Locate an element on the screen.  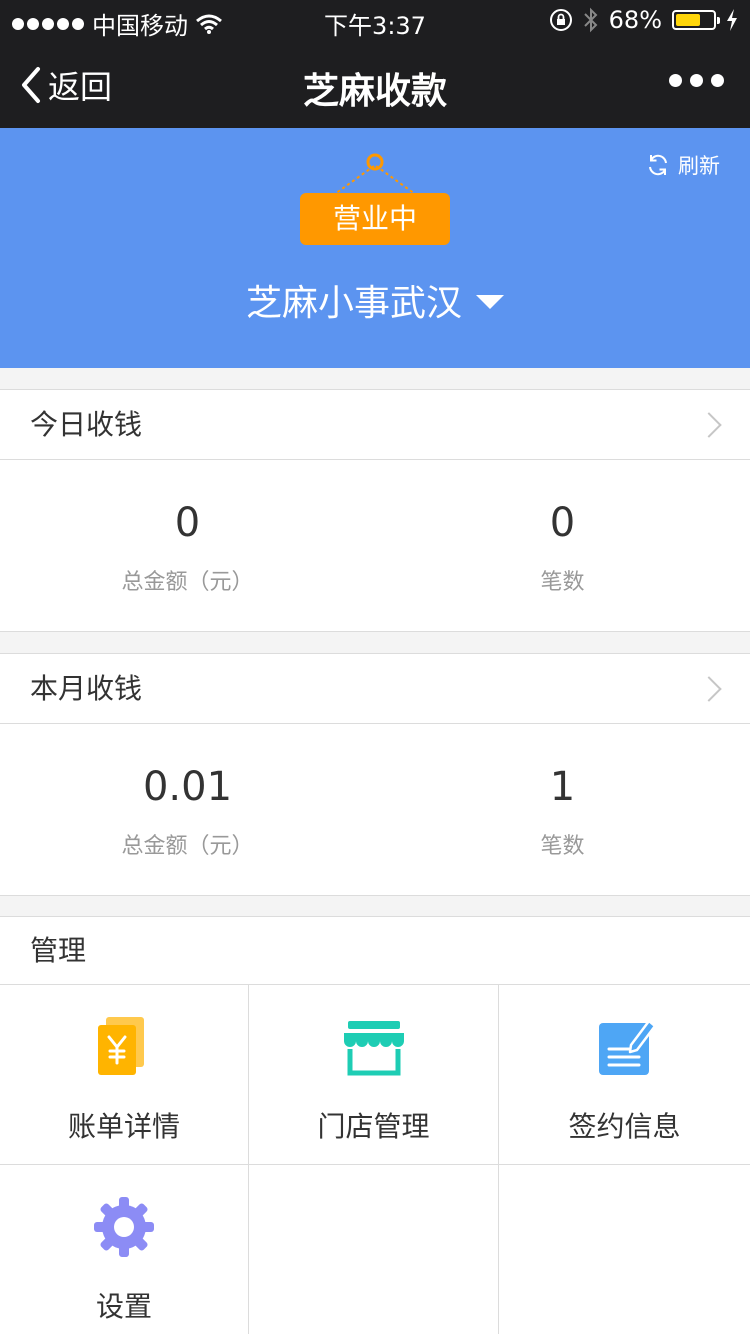
month-count-stat: 1 笔数 is located at coordinates (562, 809).